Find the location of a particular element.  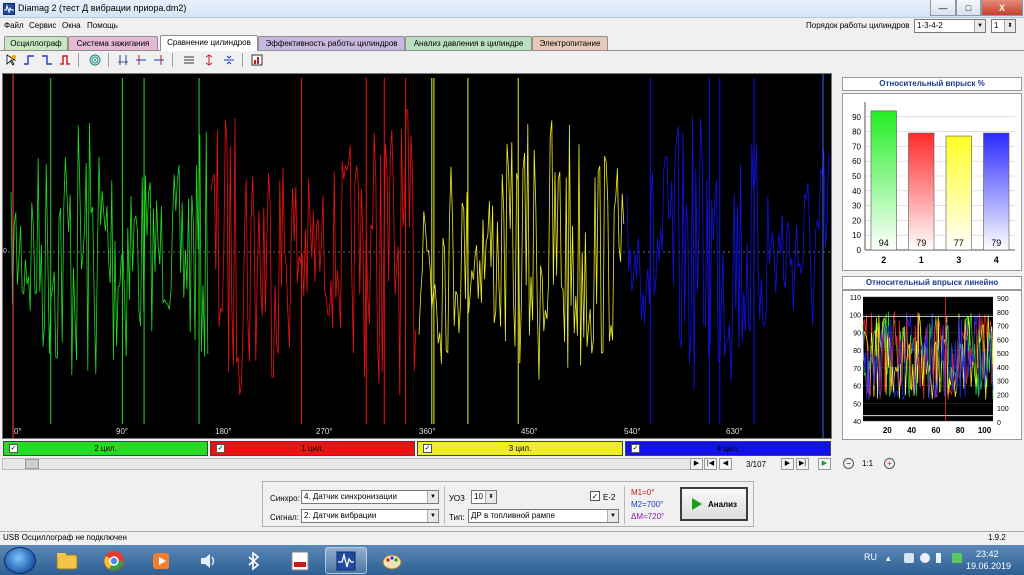

volume-icon is located at coordinates (941, 558).